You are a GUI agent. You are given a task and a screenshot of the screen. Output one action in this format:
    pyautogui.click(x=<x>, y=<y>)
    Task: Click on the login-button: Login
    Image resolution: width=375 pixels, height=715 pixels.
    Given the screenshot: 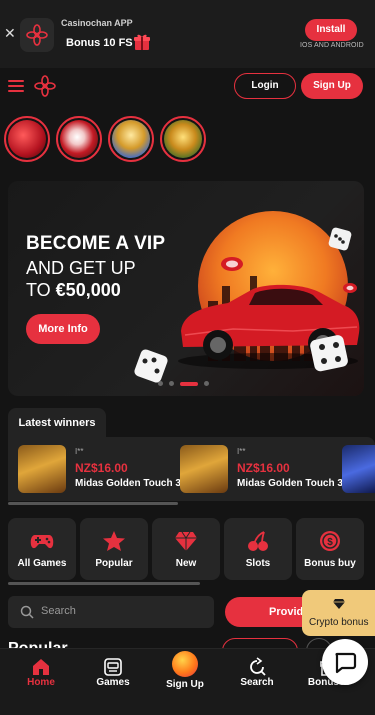 What is the action you would take?
    pyautogui.click(x=265, y=86)
    